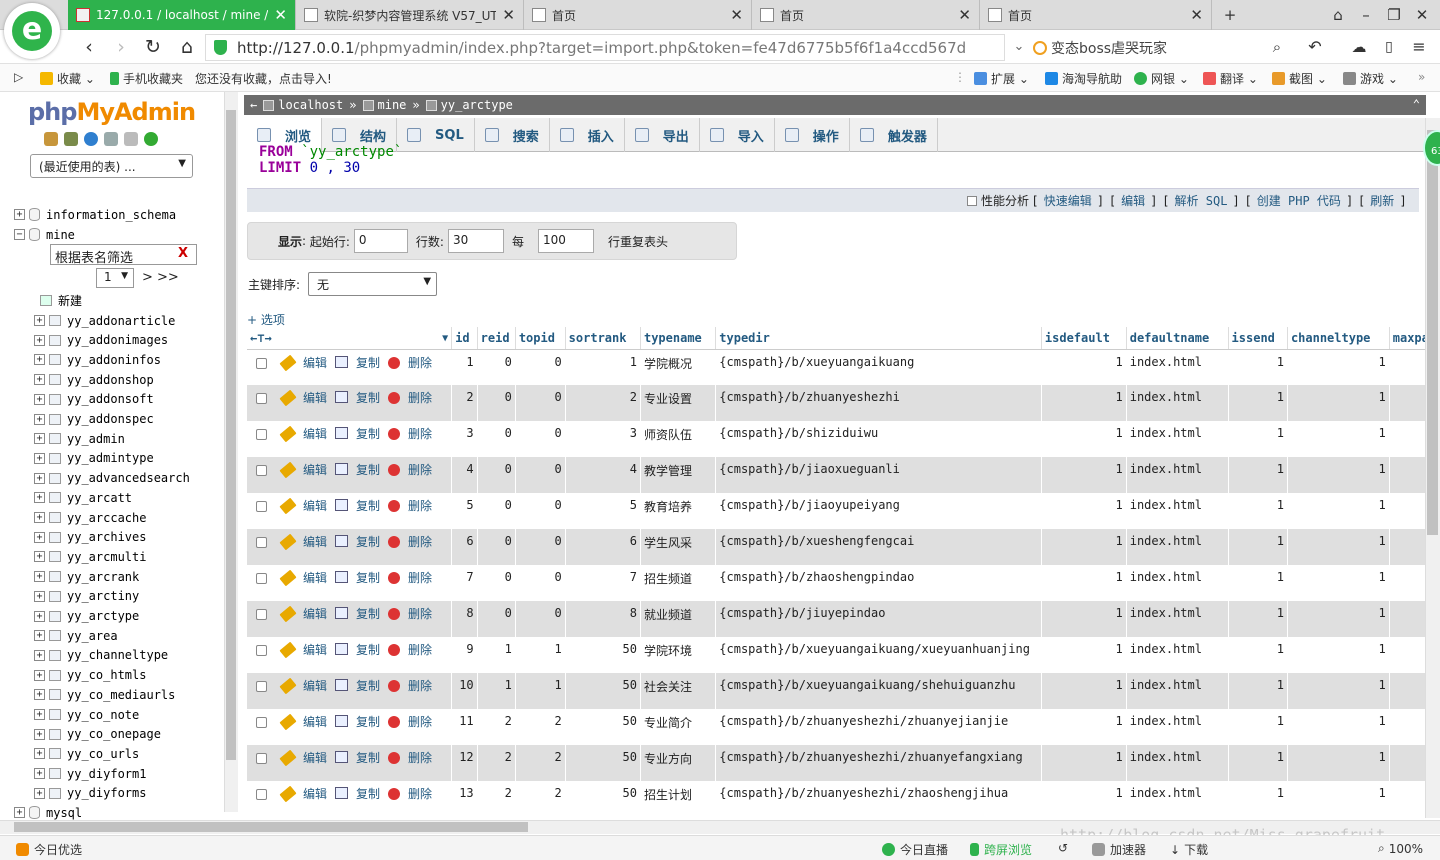 Image resolution: width=1440 pixels, height=860 pixels. What do you see at coordinates (603, 338) in the screenshot?
I see `column-header-sortrank: sortrank` at bounding box center [603, 338].